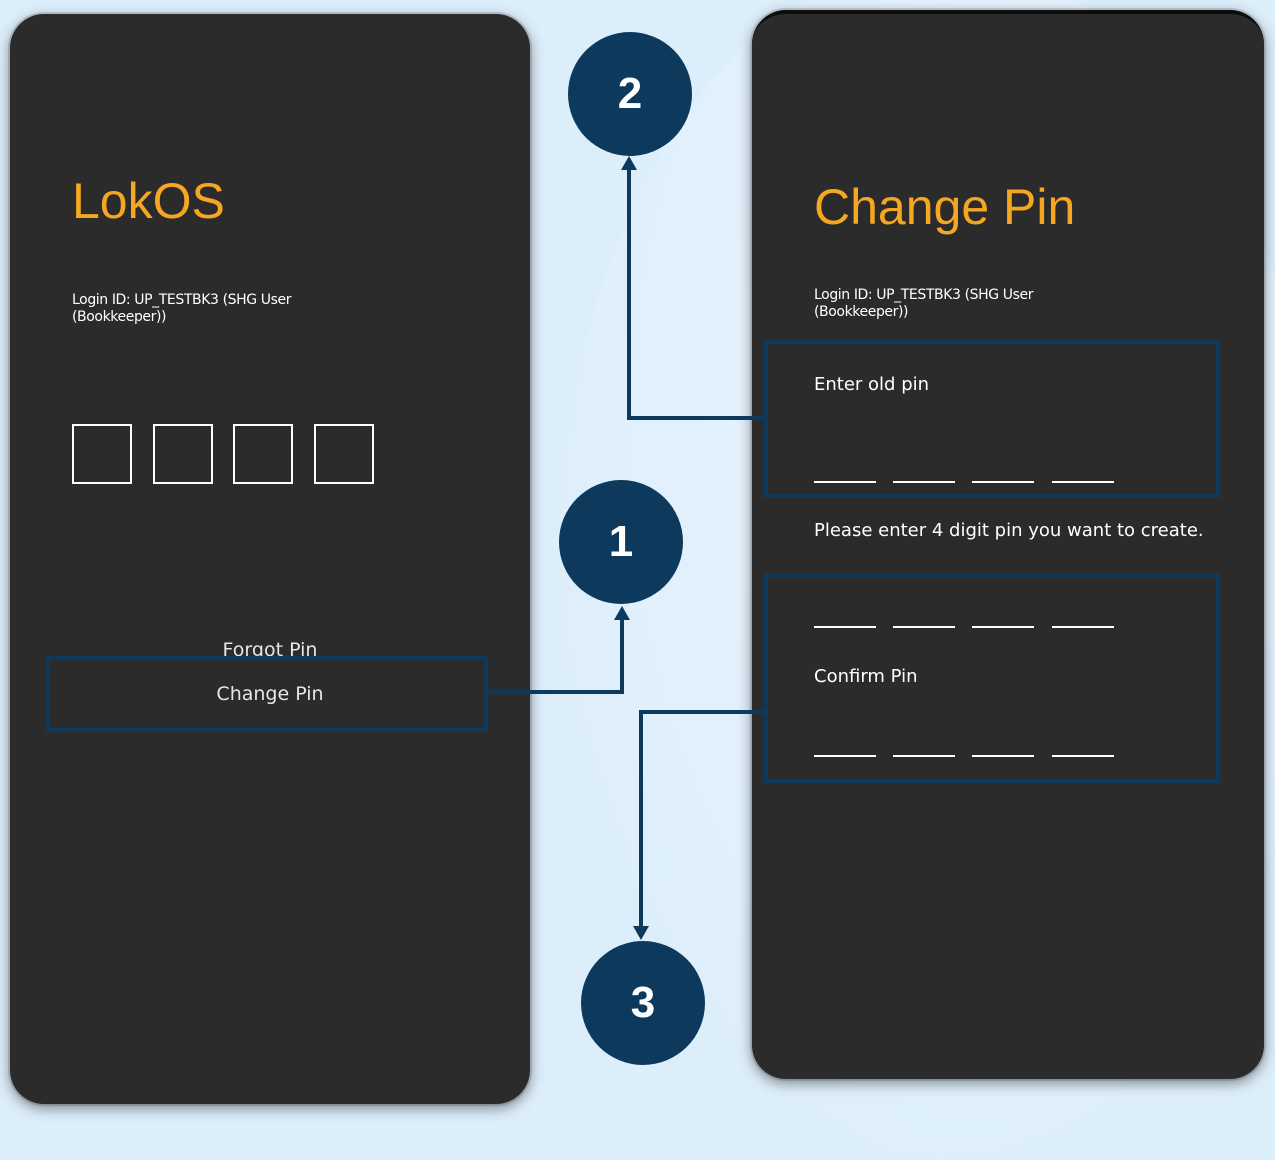 The image size is (1275, 1160). I want to click on callout-2: 2, so click(630, 94).